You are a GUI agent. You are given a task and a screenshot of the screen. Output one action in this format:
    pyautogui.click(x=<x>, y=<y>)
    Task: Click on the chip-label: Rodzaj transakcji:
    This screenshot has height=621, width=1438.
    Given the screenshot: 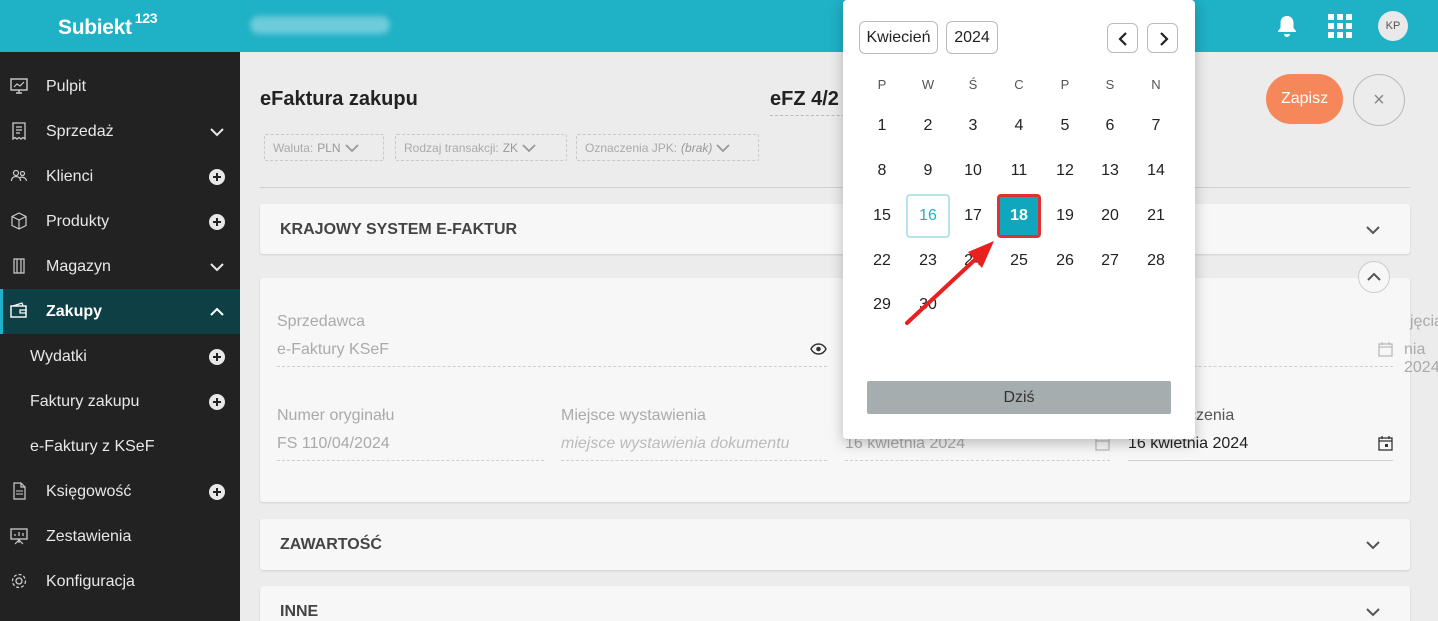 What is the action you would take?
    pyautogui.click(x=451, y=147)
    